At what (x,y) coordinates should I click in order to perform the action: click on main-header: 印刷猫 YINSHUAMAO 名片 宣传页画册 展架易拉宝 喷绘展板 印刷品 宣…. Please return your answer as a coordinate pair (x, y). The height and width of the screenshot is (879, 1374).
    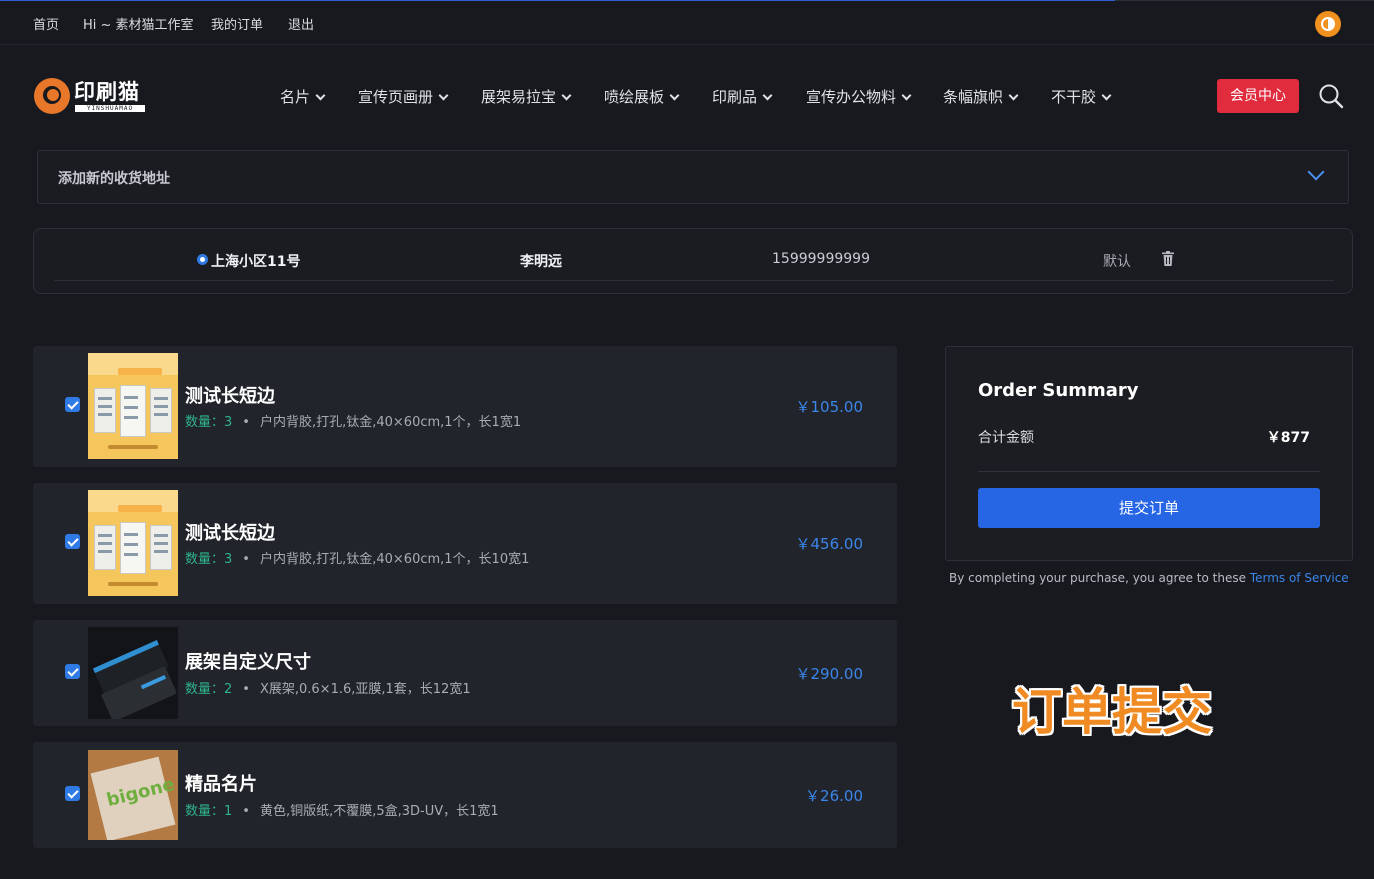
    Looking at the image, I should click on (687, 96).